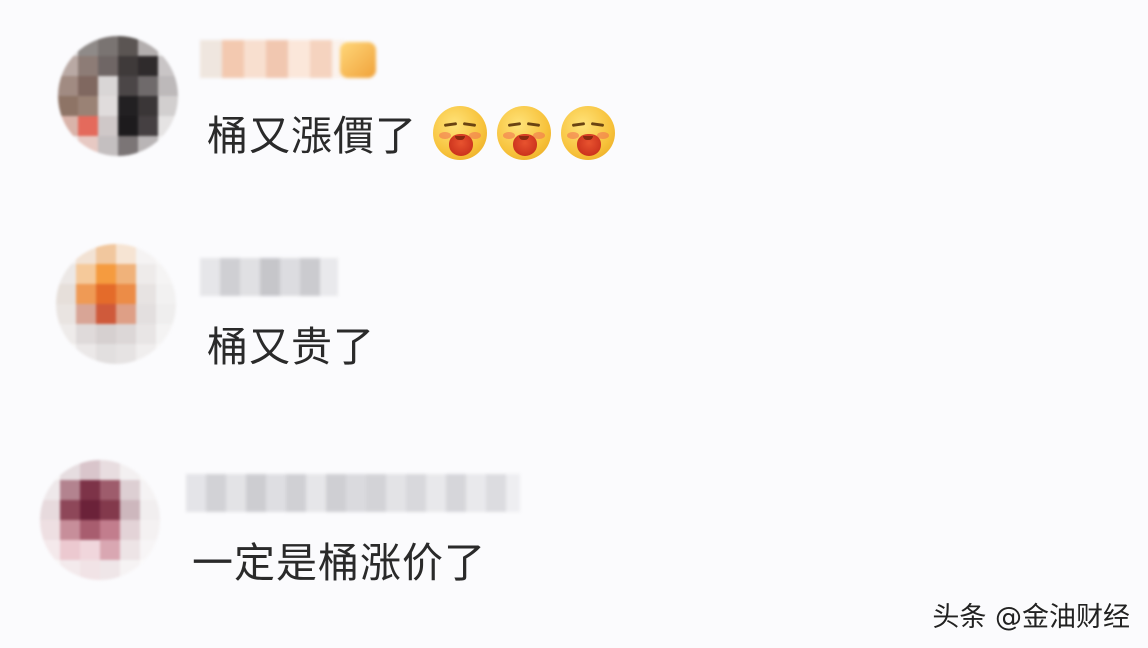 The height and width of the screenshot is (648, 1148). I want to click on user-badge-icon, so click(358, 60).